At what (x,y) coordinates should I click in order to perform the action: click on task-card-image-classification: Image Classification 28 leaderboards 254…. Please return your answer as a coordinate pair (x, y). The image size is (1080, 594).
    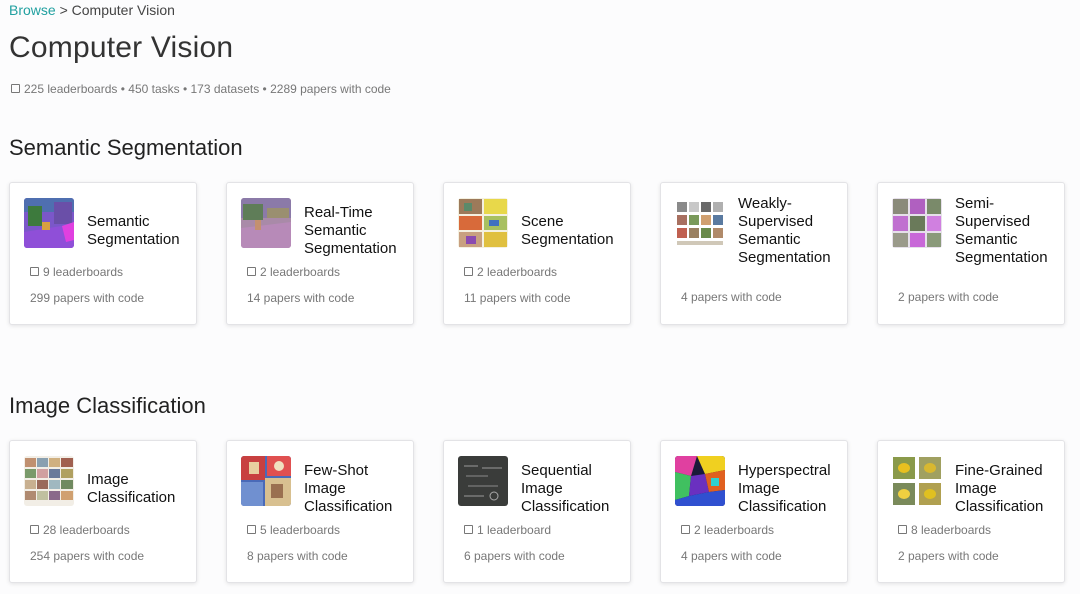
    Looking at the image, I should click on (103, 511).